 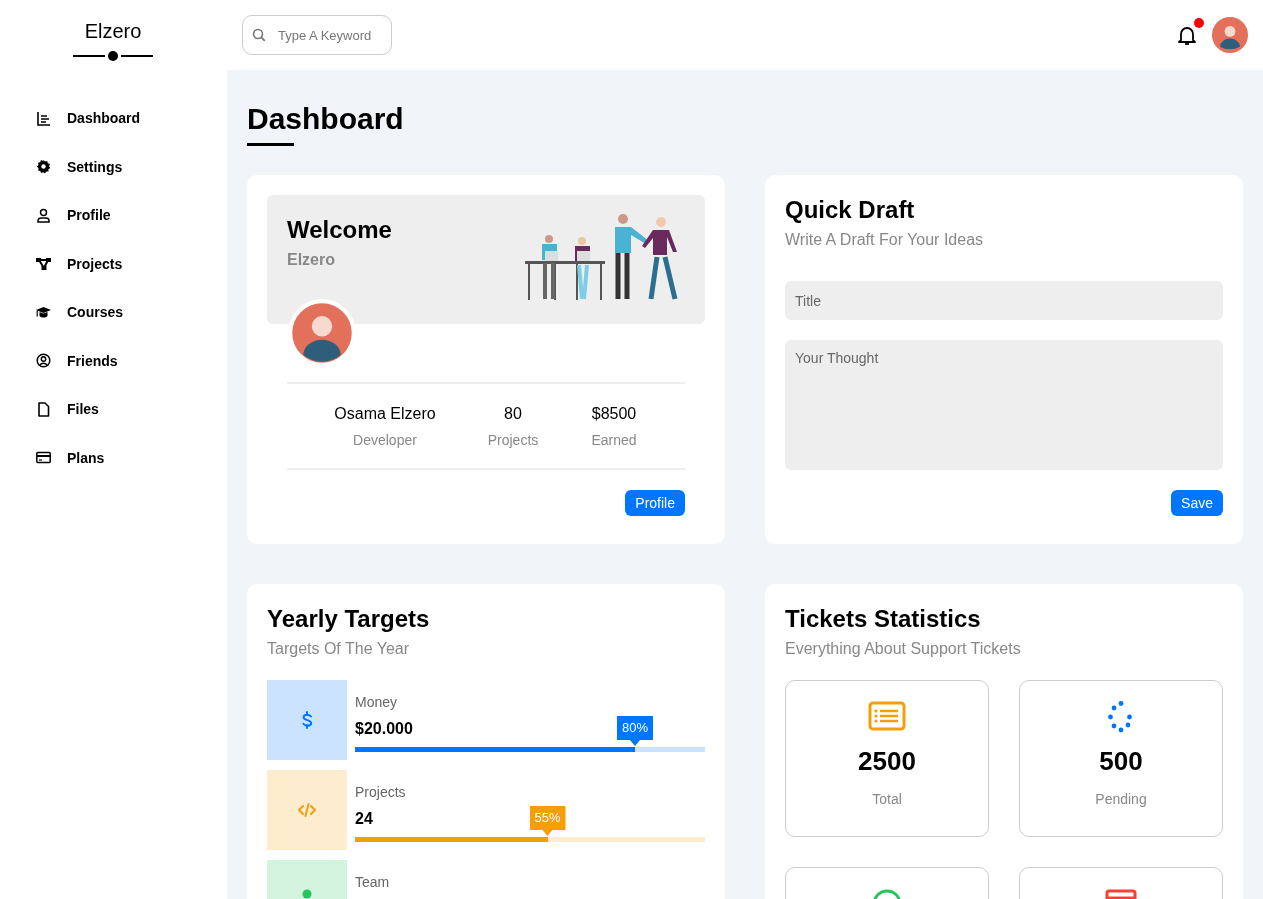 What do you see at coordinates (43, 264) in the screenshot?
I see `nodes-icon` at bounding box center [43, 264].